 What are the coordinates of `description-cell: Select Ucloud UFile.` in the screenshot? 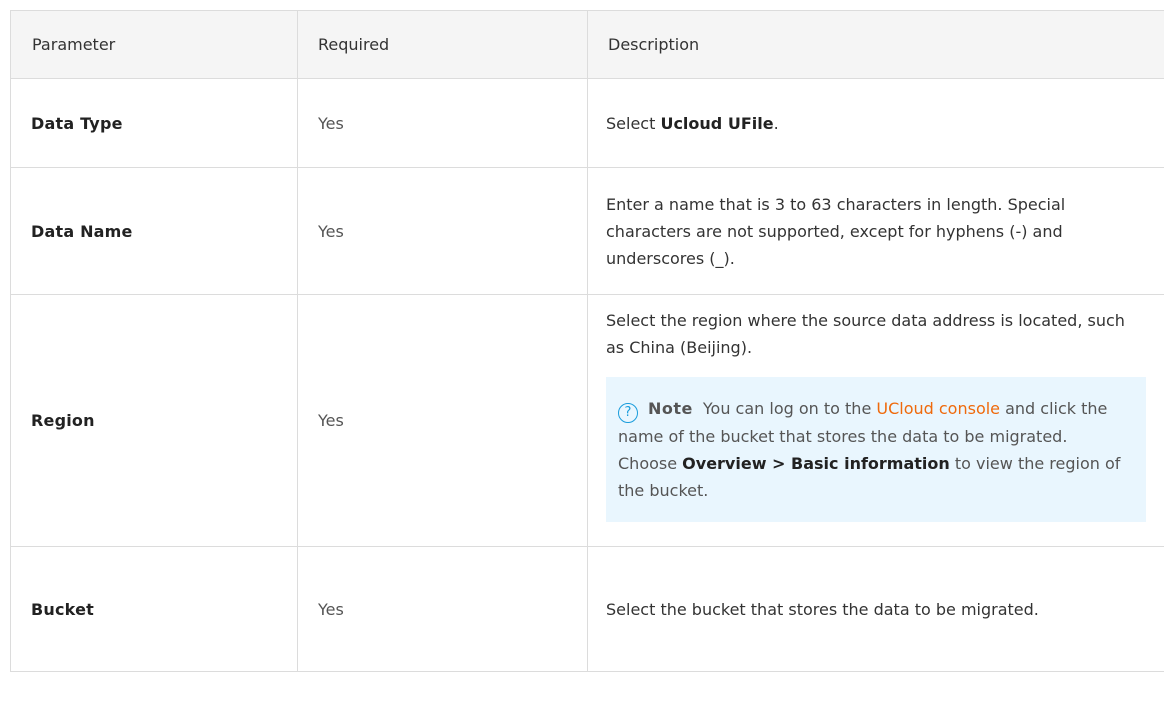 It's located at (875, 123).